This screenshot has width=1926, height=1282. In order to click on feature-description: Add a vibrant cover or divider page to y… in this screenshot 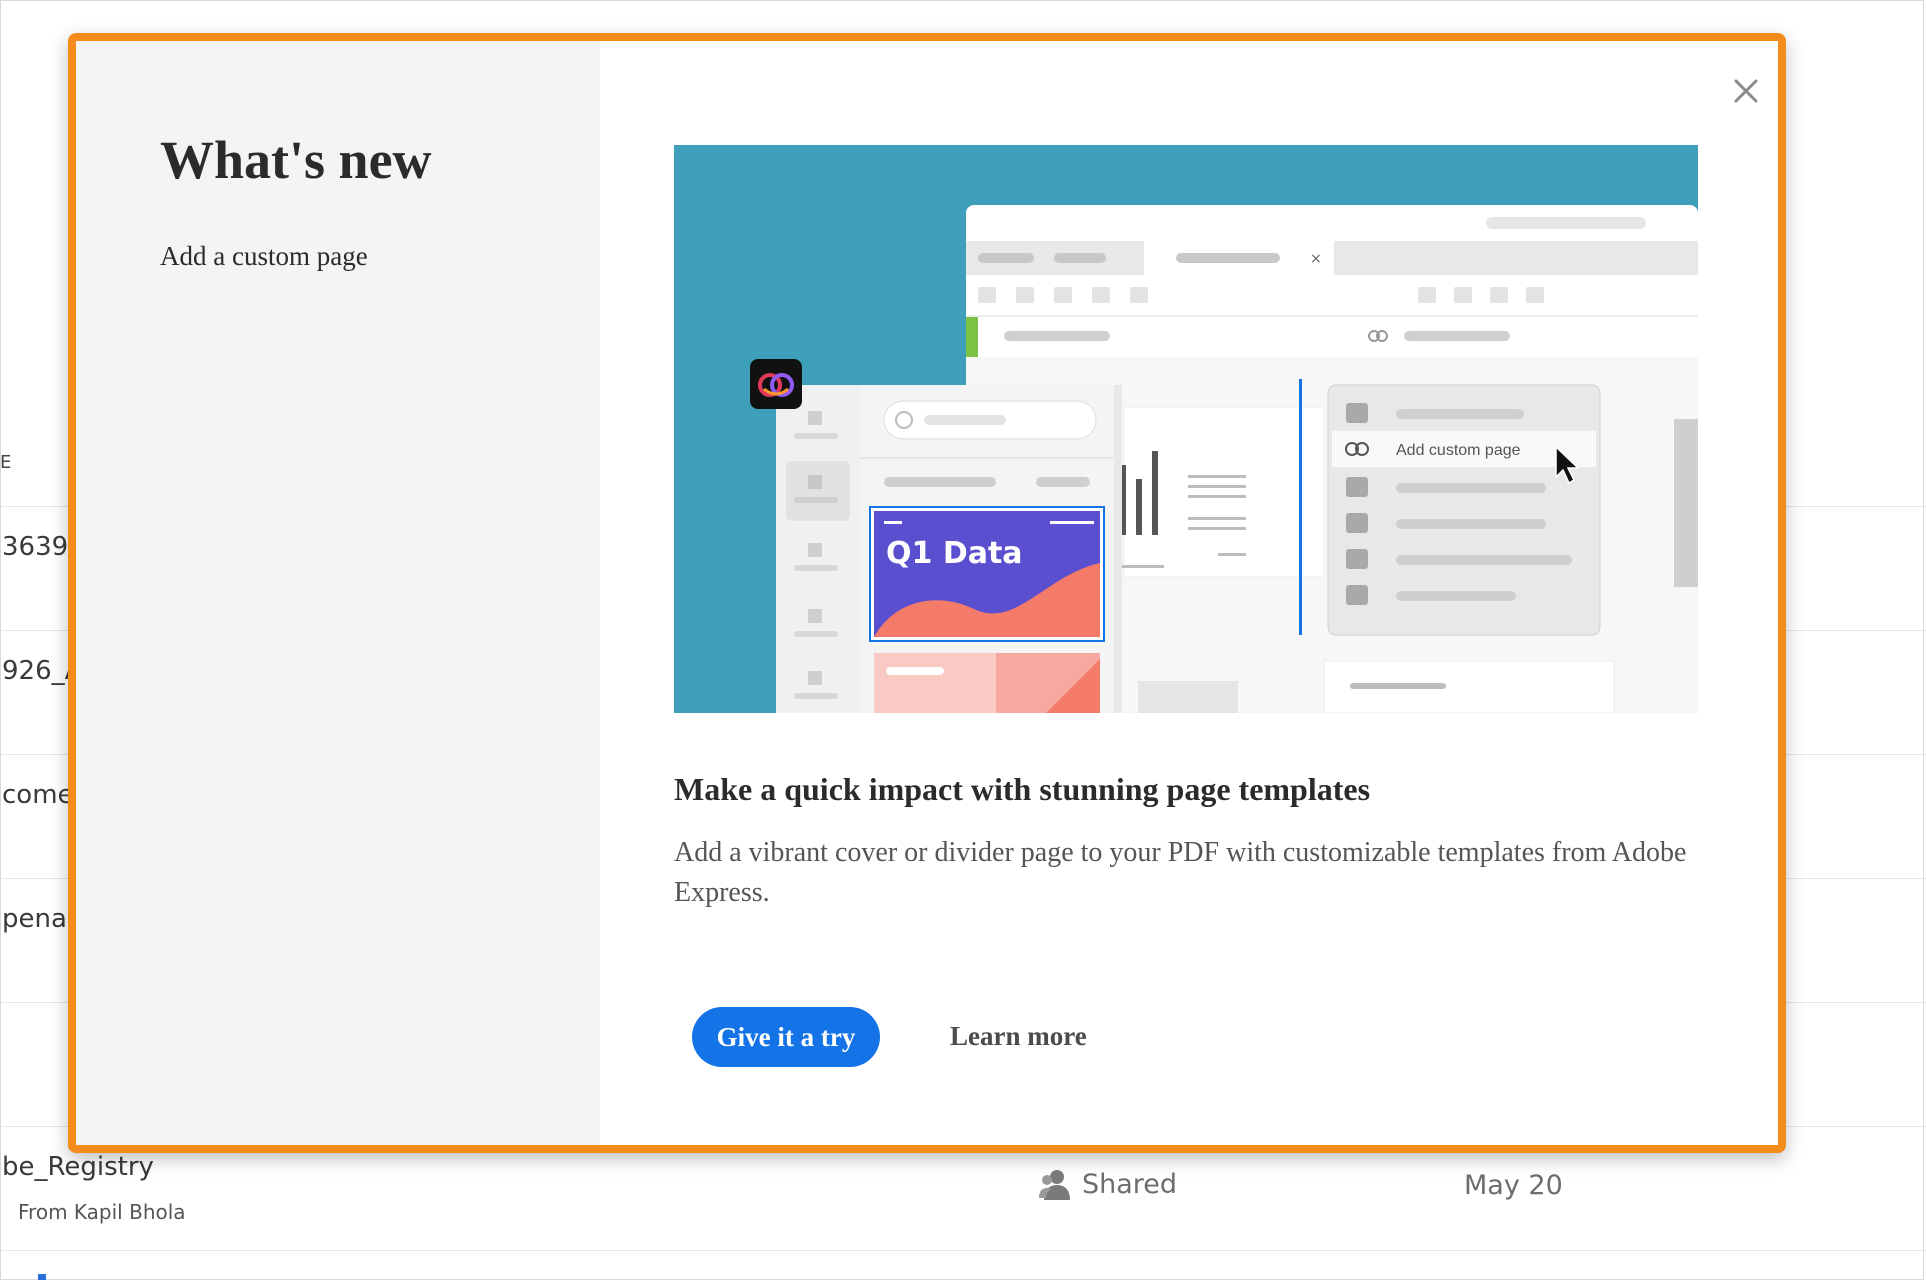, I will do `click(1180, 872)`.